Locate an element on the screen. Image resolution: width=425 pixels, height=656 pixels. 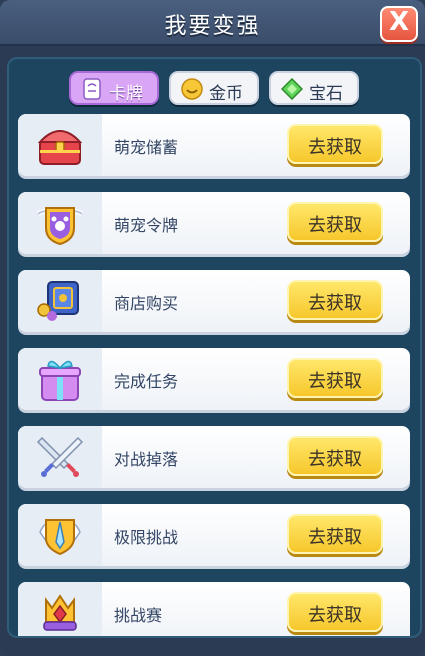
treasure-chest-icon is located at coordinates (60, 147).